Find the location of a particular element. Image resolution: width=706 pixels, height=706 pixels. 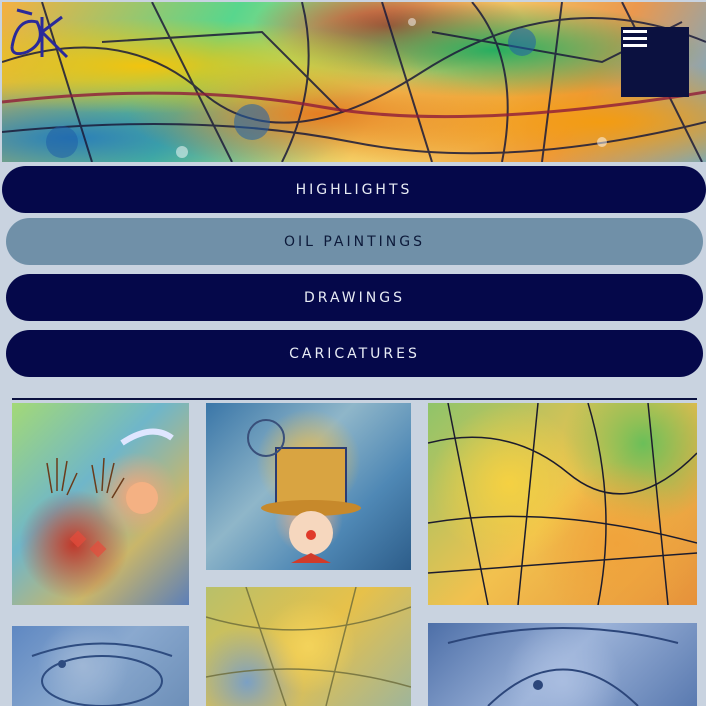

gallery-image-abstract-lines is located at coordinates (562, 504).